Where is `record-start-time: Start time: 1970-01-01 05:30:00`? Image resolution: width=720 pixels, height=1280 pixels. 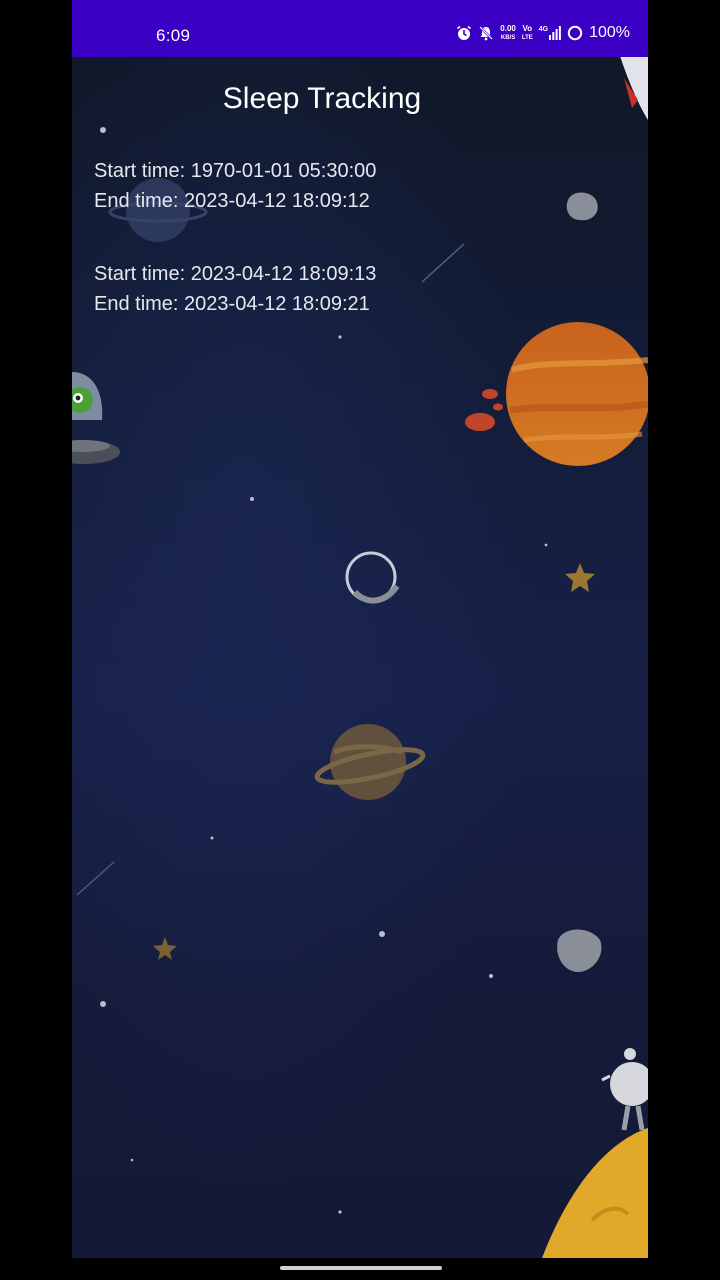 record-start-time: Start time: 1970-01-01 05:30:00 is located at coordinates (235, 171).